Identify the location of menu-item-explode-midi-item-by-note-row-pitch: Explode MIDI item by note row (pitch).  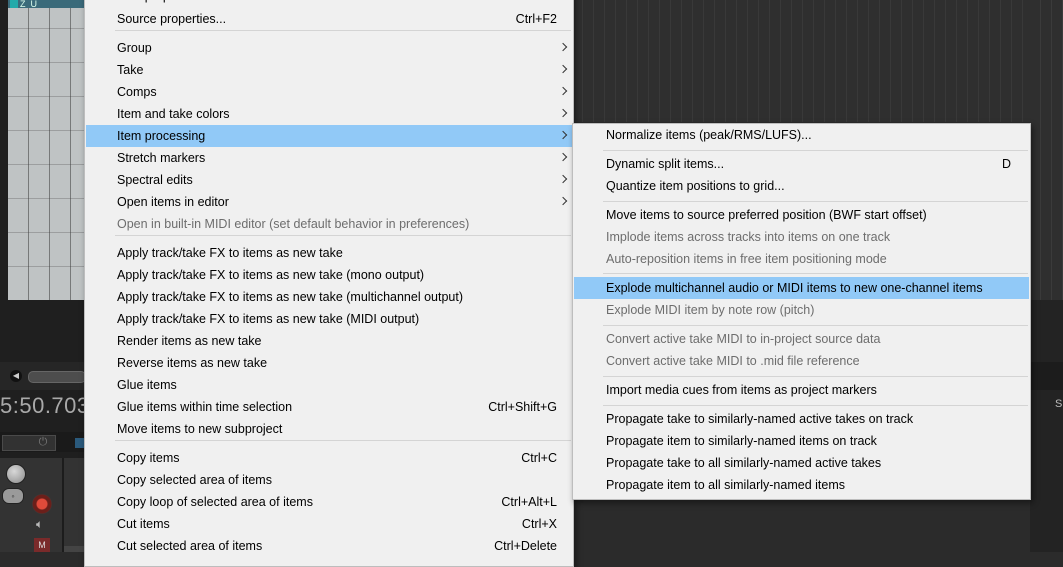
(801, 310).